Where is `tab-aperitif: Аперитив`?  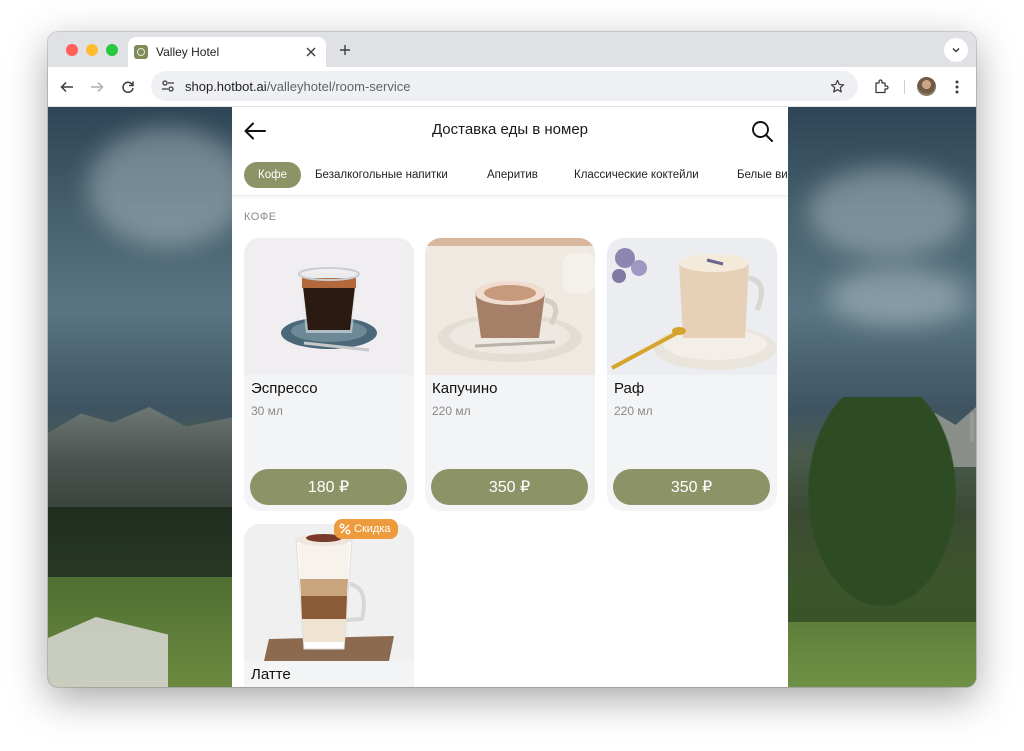
tab-aperitif: Аперитив is located at coordinates (512, 175).